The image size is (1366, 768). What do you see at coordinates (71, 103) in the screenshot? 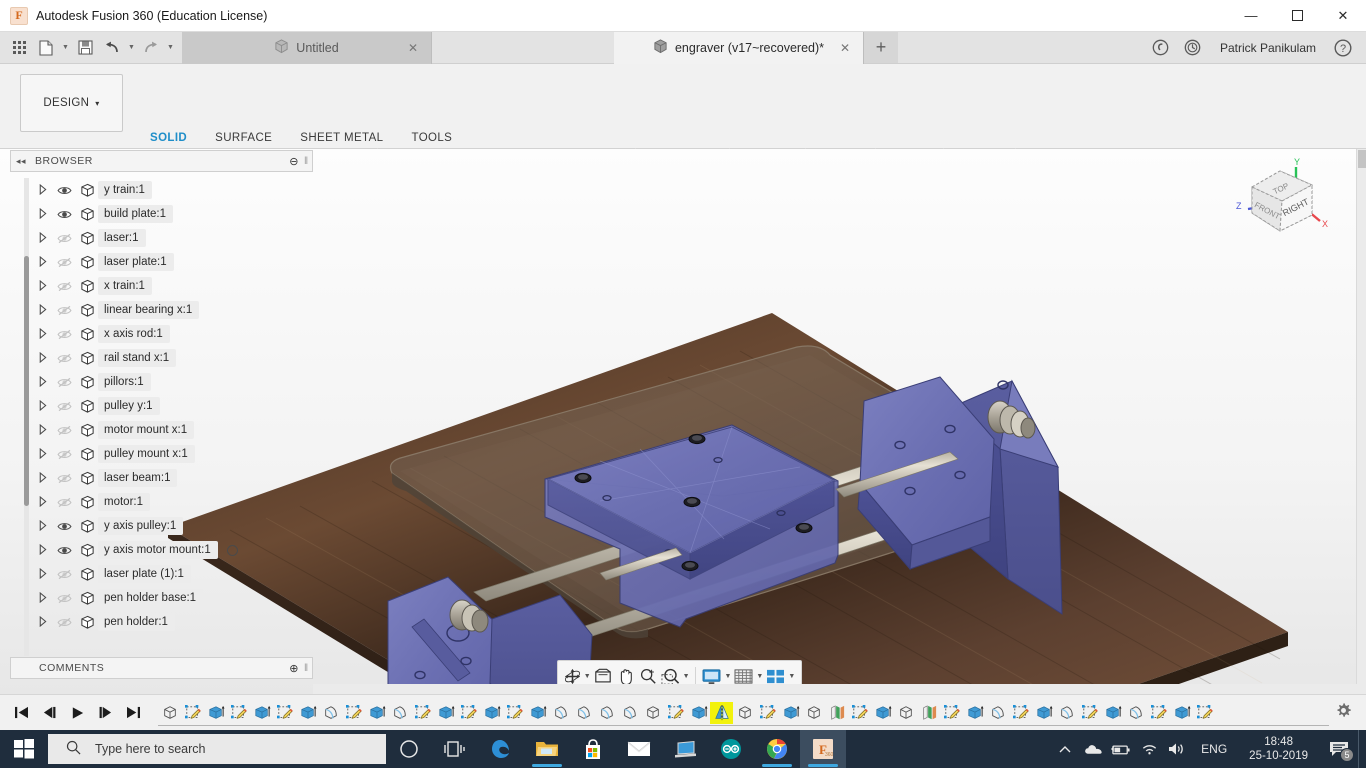
I see `workspace-switcher: DESIGN ▾` at bounding box center [71, 103].